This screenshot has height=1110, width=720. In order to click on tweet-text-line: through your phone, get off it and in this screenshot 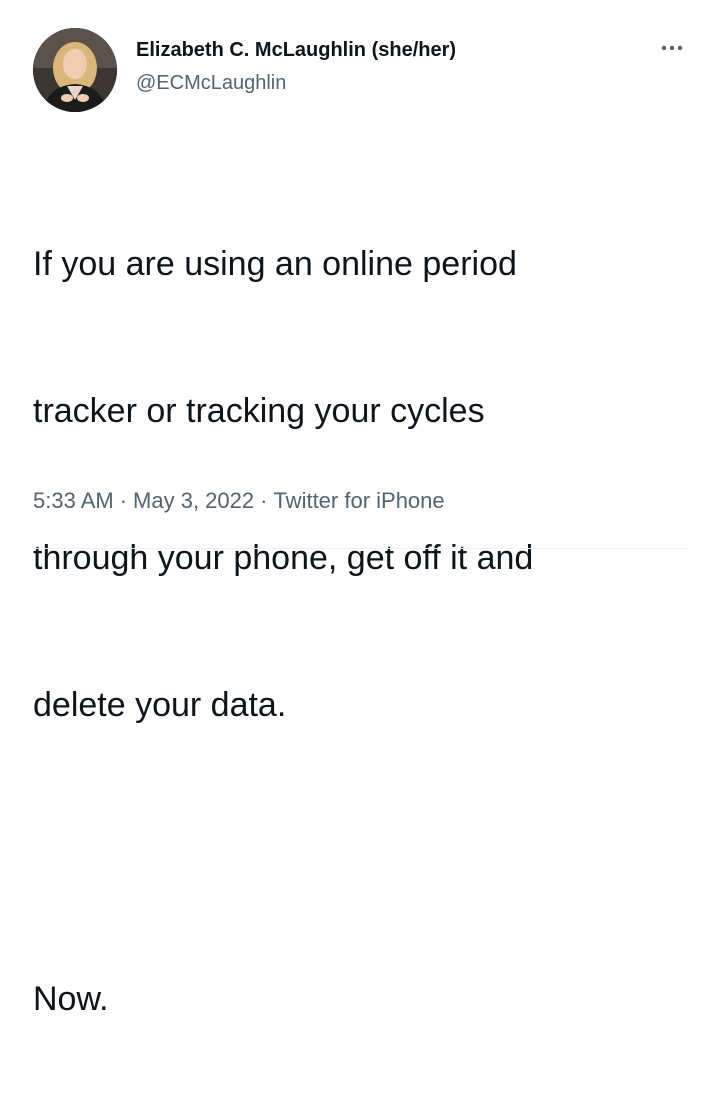, I will do `click(283, 558)`.